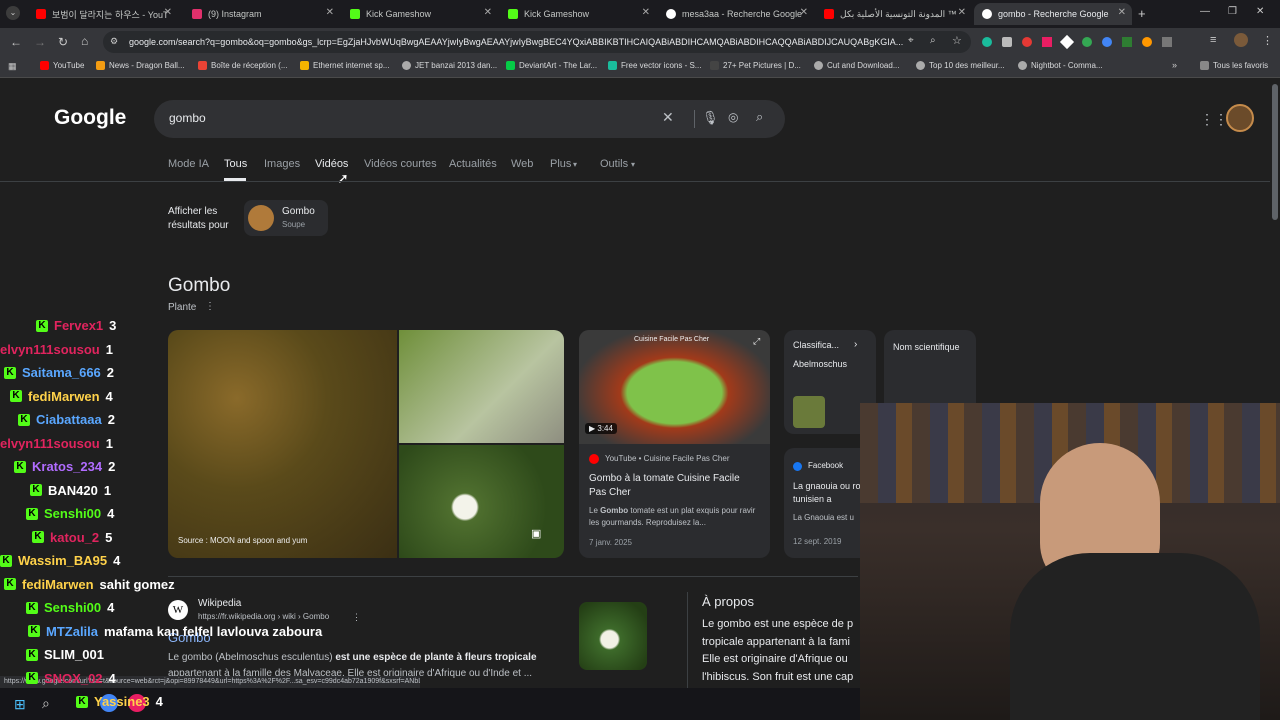  Describe the element at coordinates (182, 307) in the screenshot. I see `kp-subtitle: Plante` at that location.